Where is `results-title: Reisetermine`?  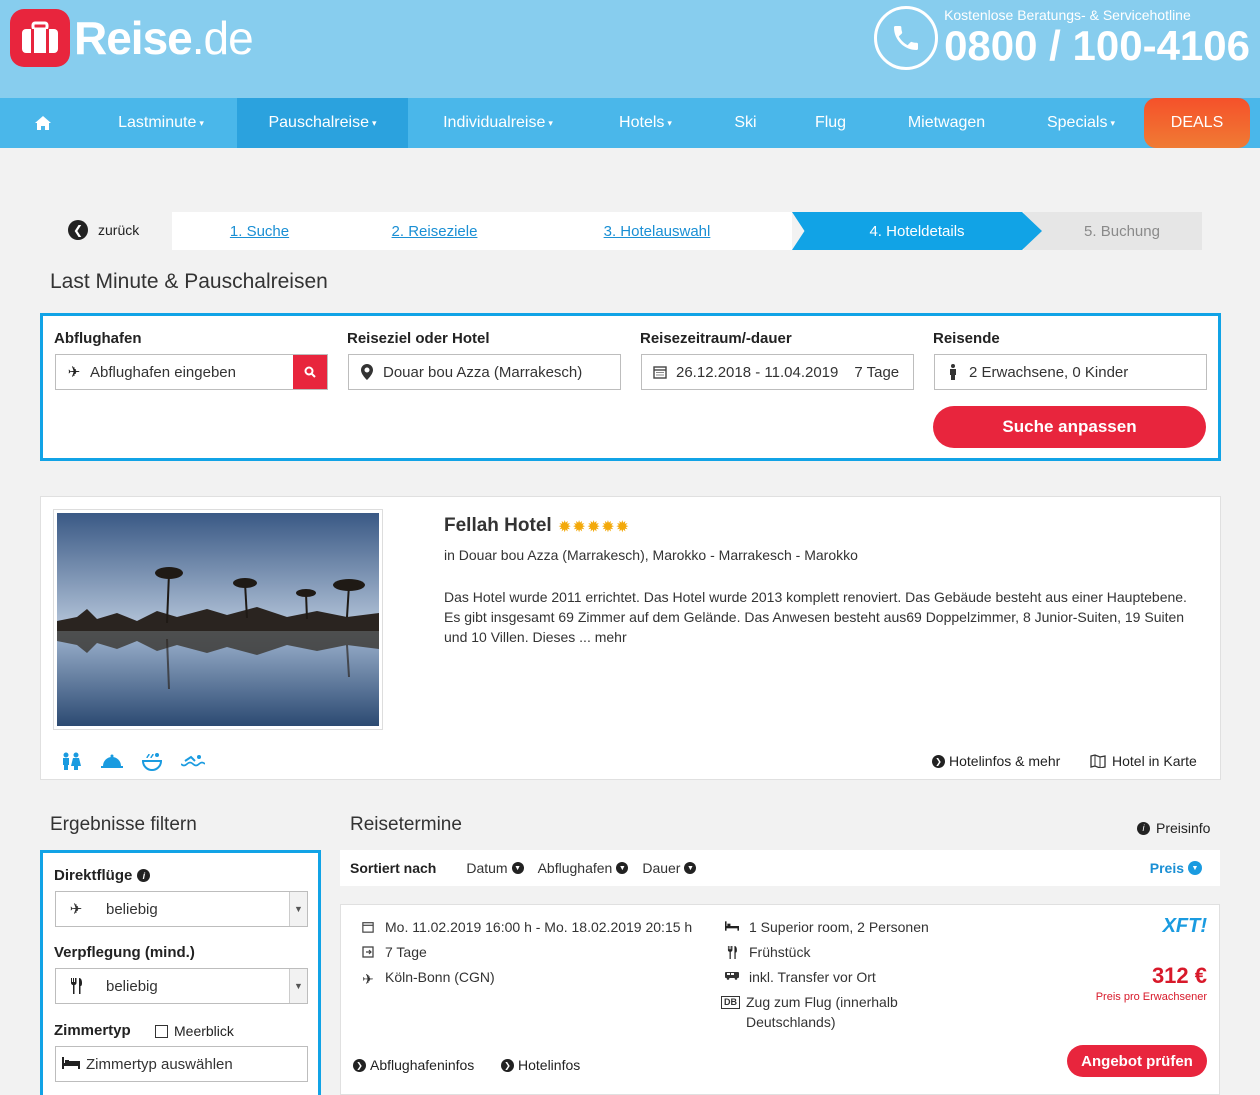 results-title: Reisetermine is located at coordinates (406, 824).